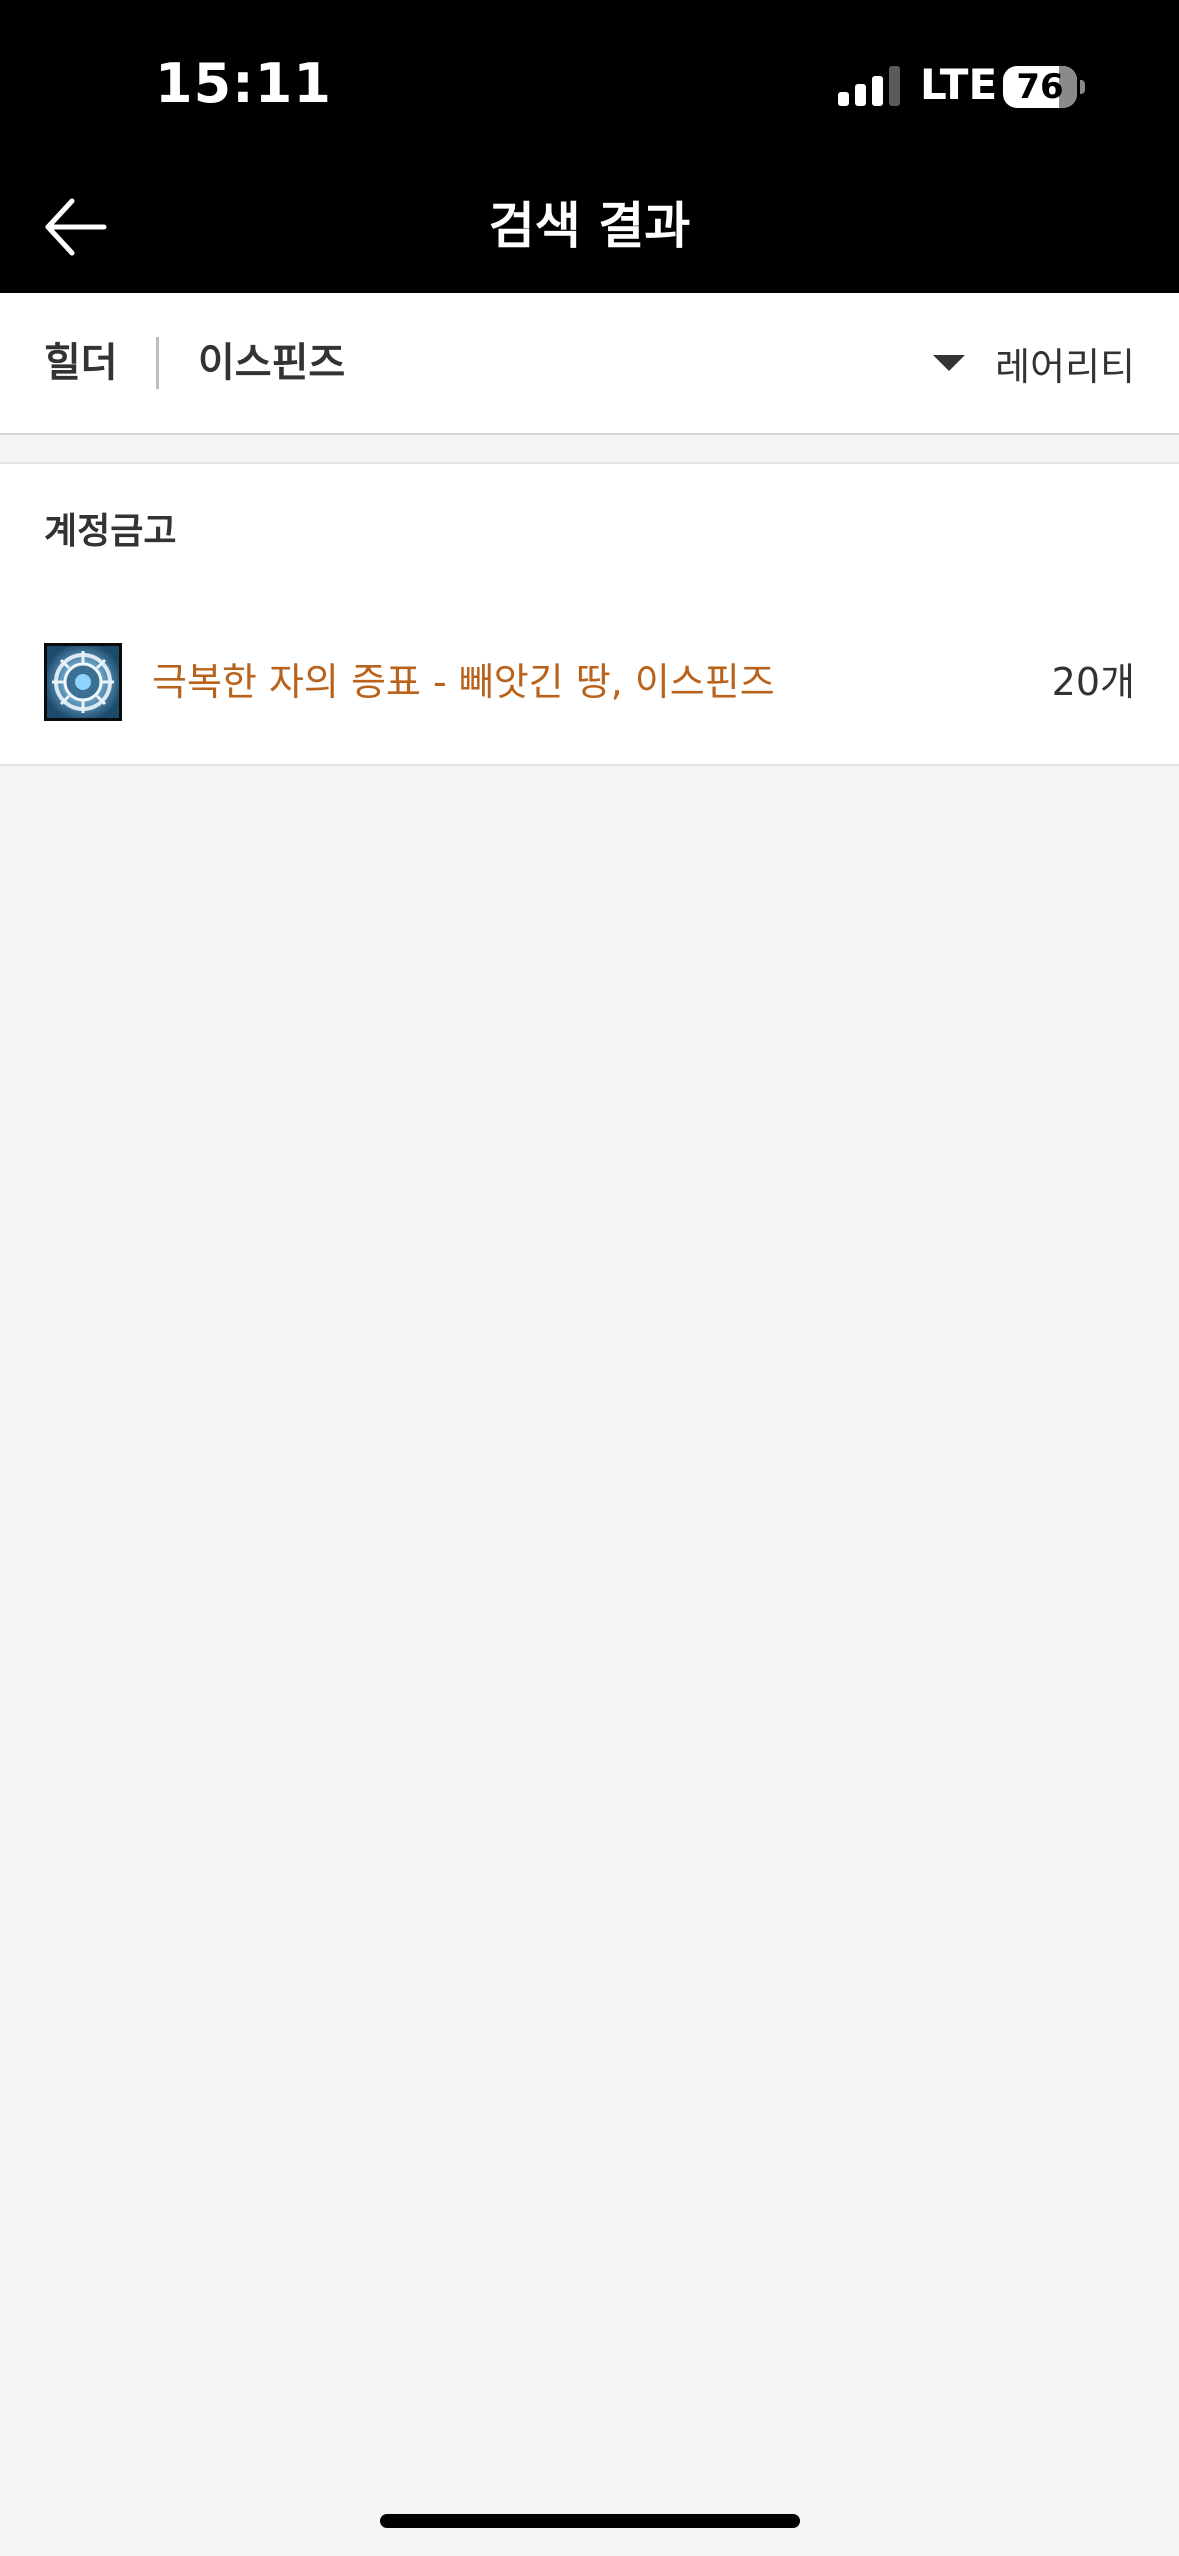 This screenshot has width=1179, height=2556. What do you see at coordinates (81, 363) in the screenshot?
I see `server-filter: 힐더` at bounding box center [81, 363].